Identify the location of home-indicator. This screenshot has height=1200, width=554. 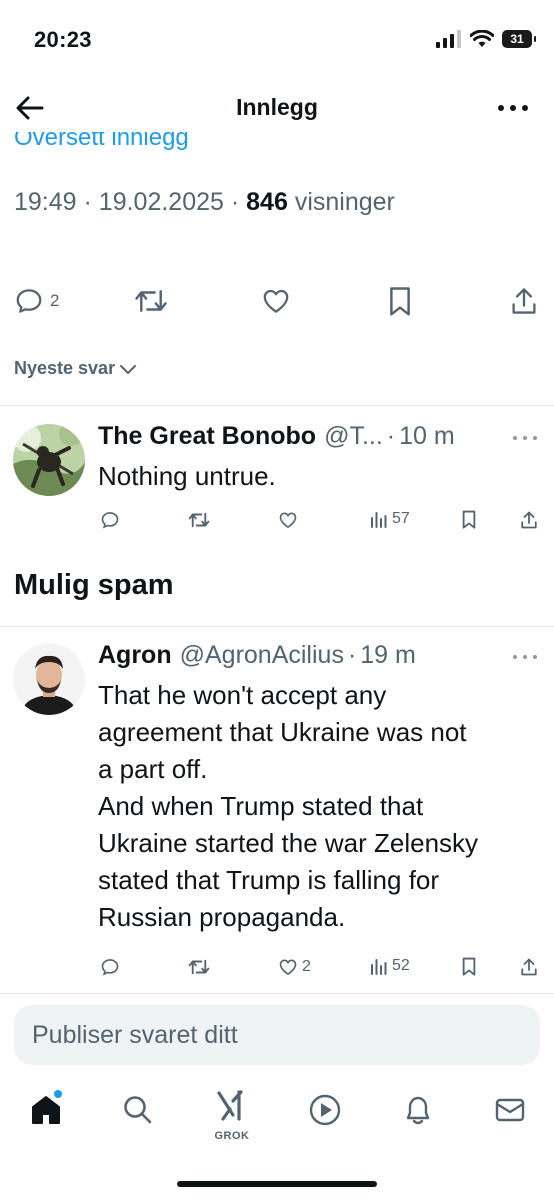
(277, 1184).